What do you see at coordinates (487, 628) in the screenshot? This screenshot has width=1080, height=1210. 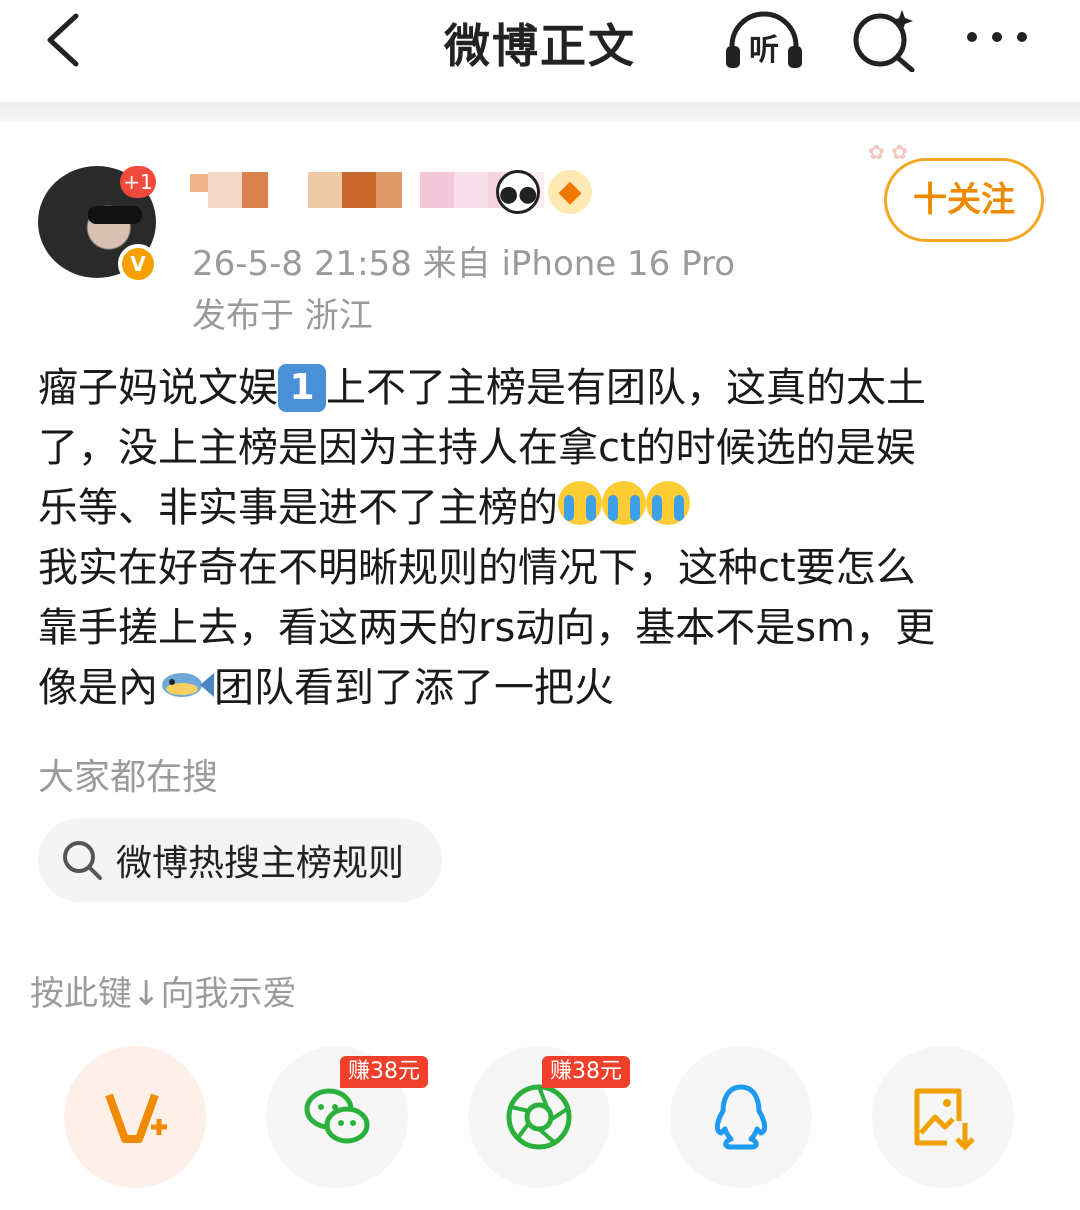 I see `post-line: 靠手搓上去，看这两天的rs动向，基本不是sm，更` at bounding box center [487, 628].